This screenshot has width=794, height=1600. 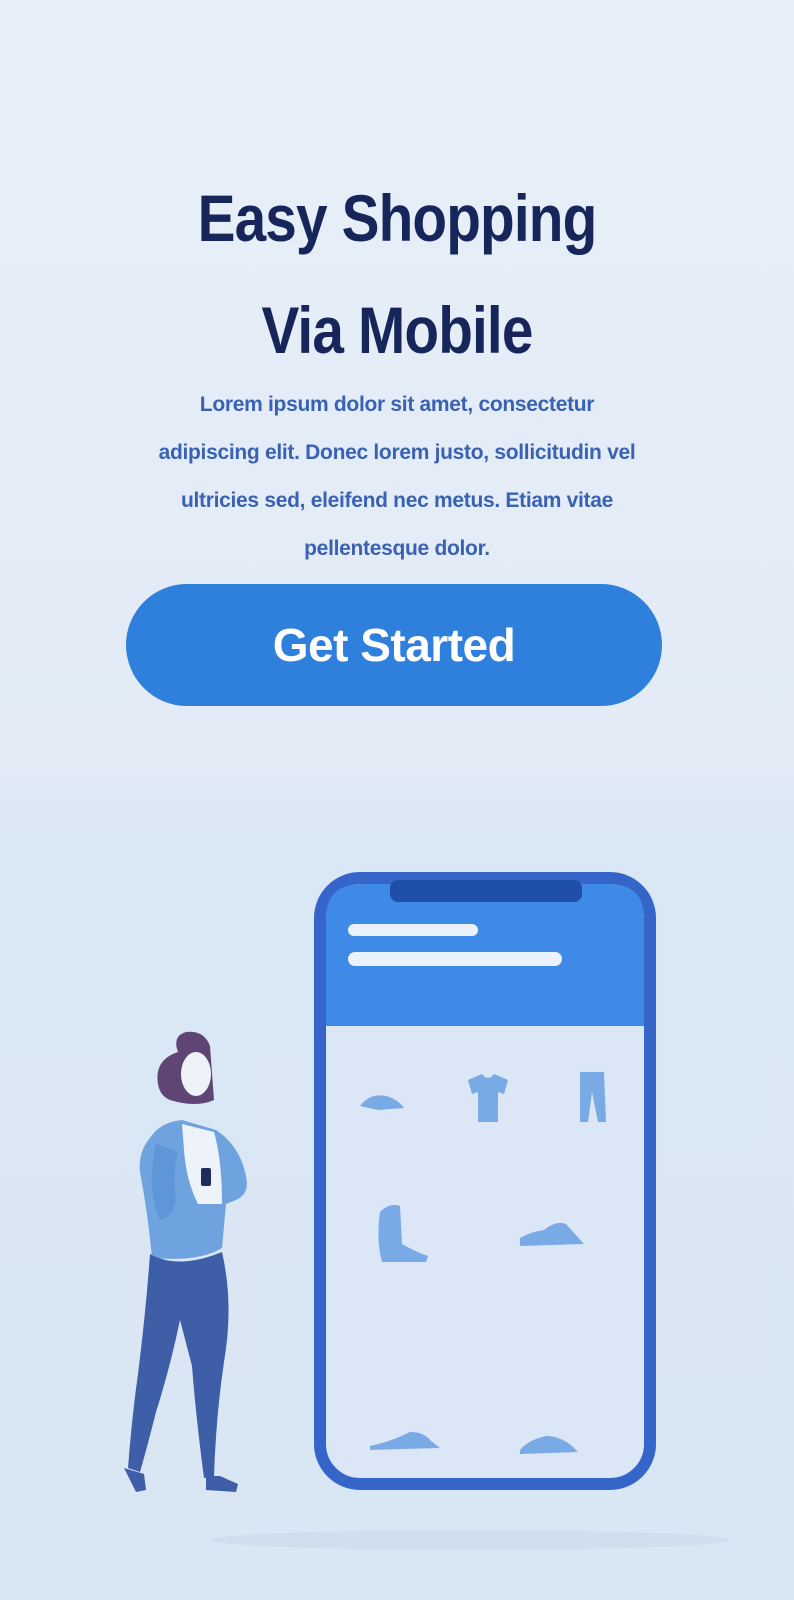 What do you see at coordinates (397, 218) in the screenshot?
I see `title-line-1: Easy Shopping` at bounding box center [397, 218].